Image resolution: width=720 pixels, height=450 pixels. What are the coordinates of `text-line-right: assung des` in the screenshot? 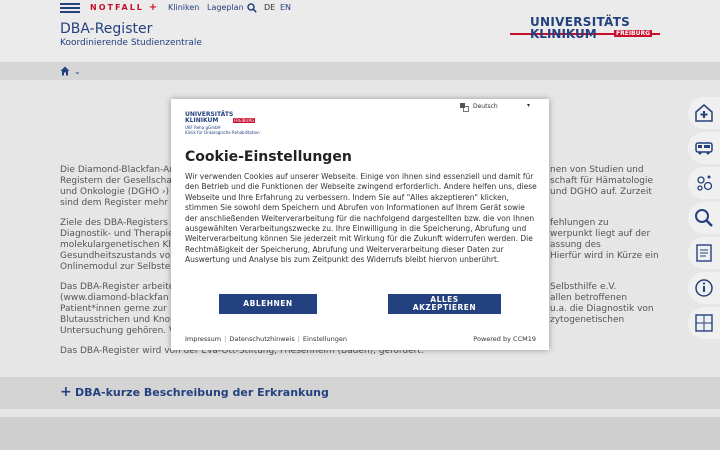 It's located at (575, 245).